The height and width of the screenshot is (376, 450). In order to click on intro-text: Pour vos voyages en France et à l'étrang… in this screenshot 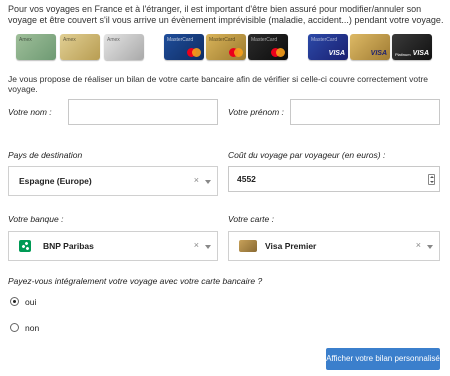, I will do `click(226, 14)`.